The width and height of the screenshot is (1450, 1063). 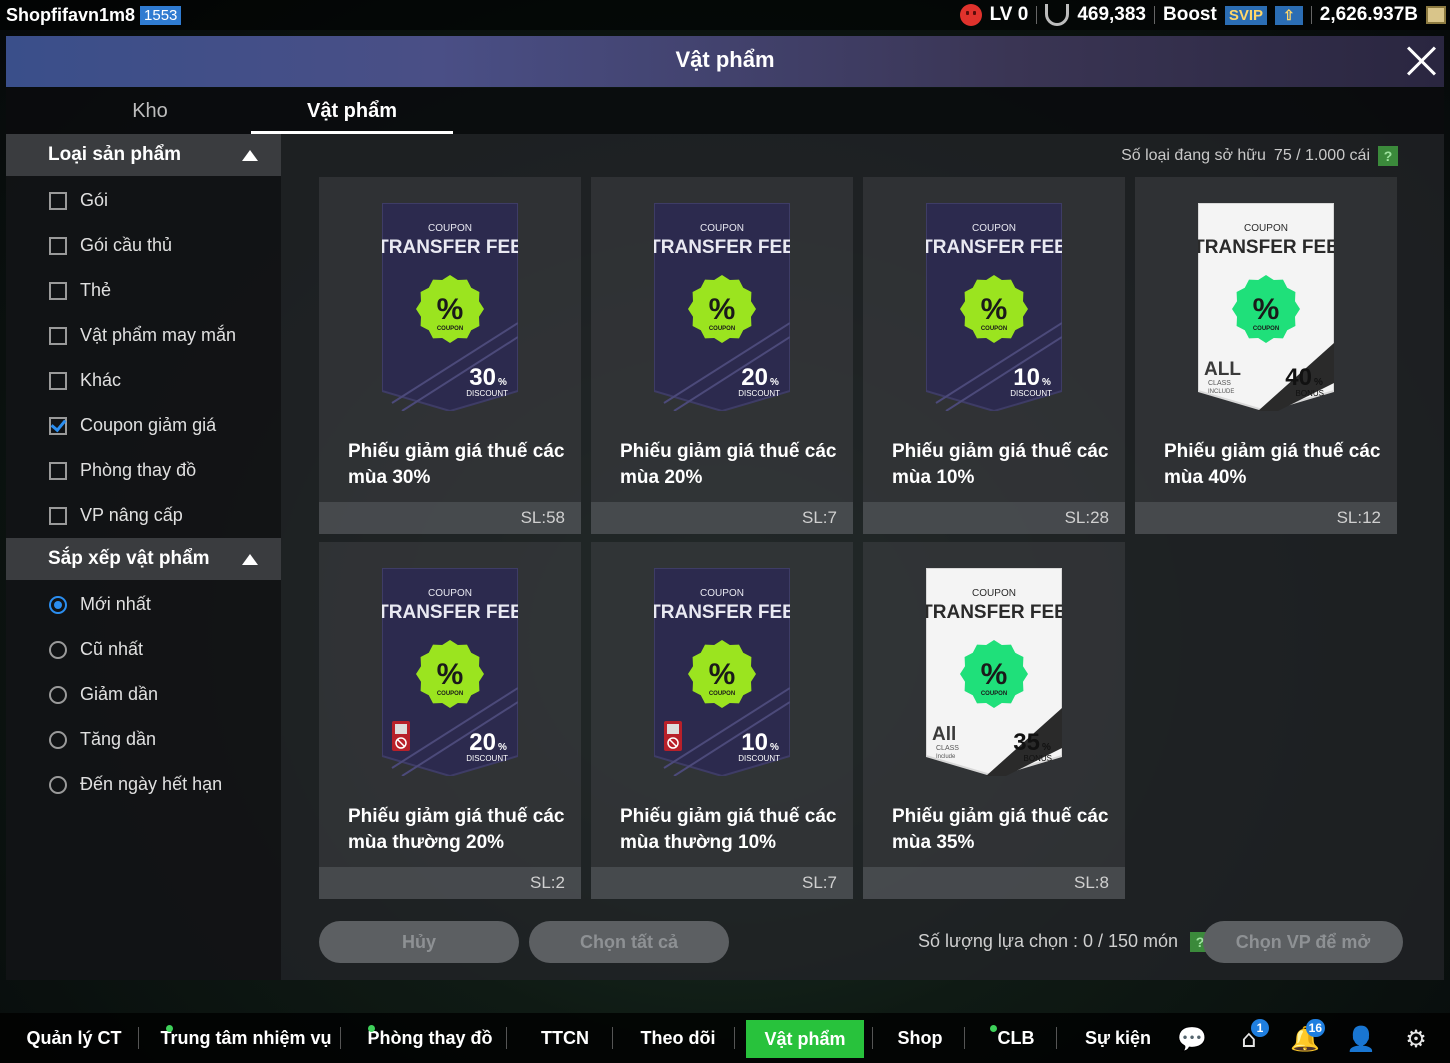 I want to click on sort-option: Giảm dần, so click(x=143, y=694).